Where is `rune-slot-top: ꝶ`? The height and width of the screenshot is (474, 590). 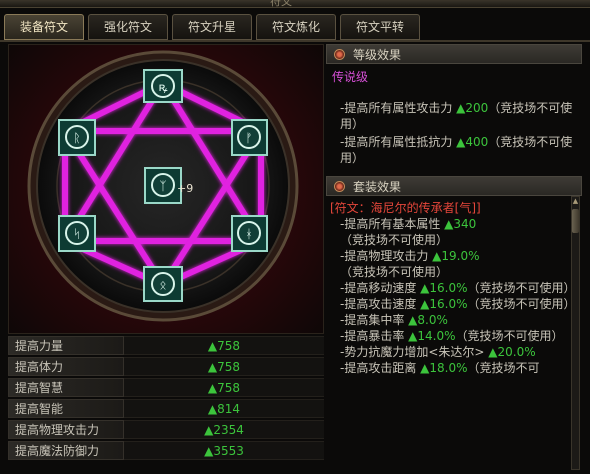 rune-slot-top: ꝶ is located at coordinates (163, 86).